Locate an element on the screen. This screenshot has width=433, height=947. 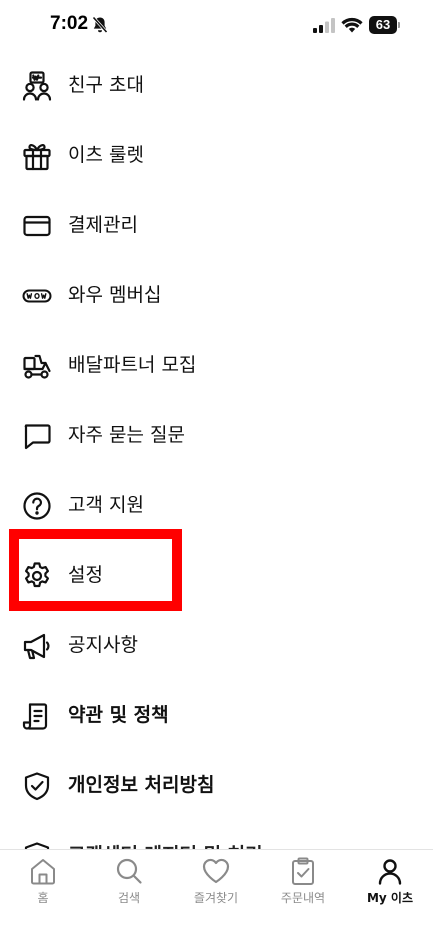
tab-home: 홈 is located at coordinates (43, 885).